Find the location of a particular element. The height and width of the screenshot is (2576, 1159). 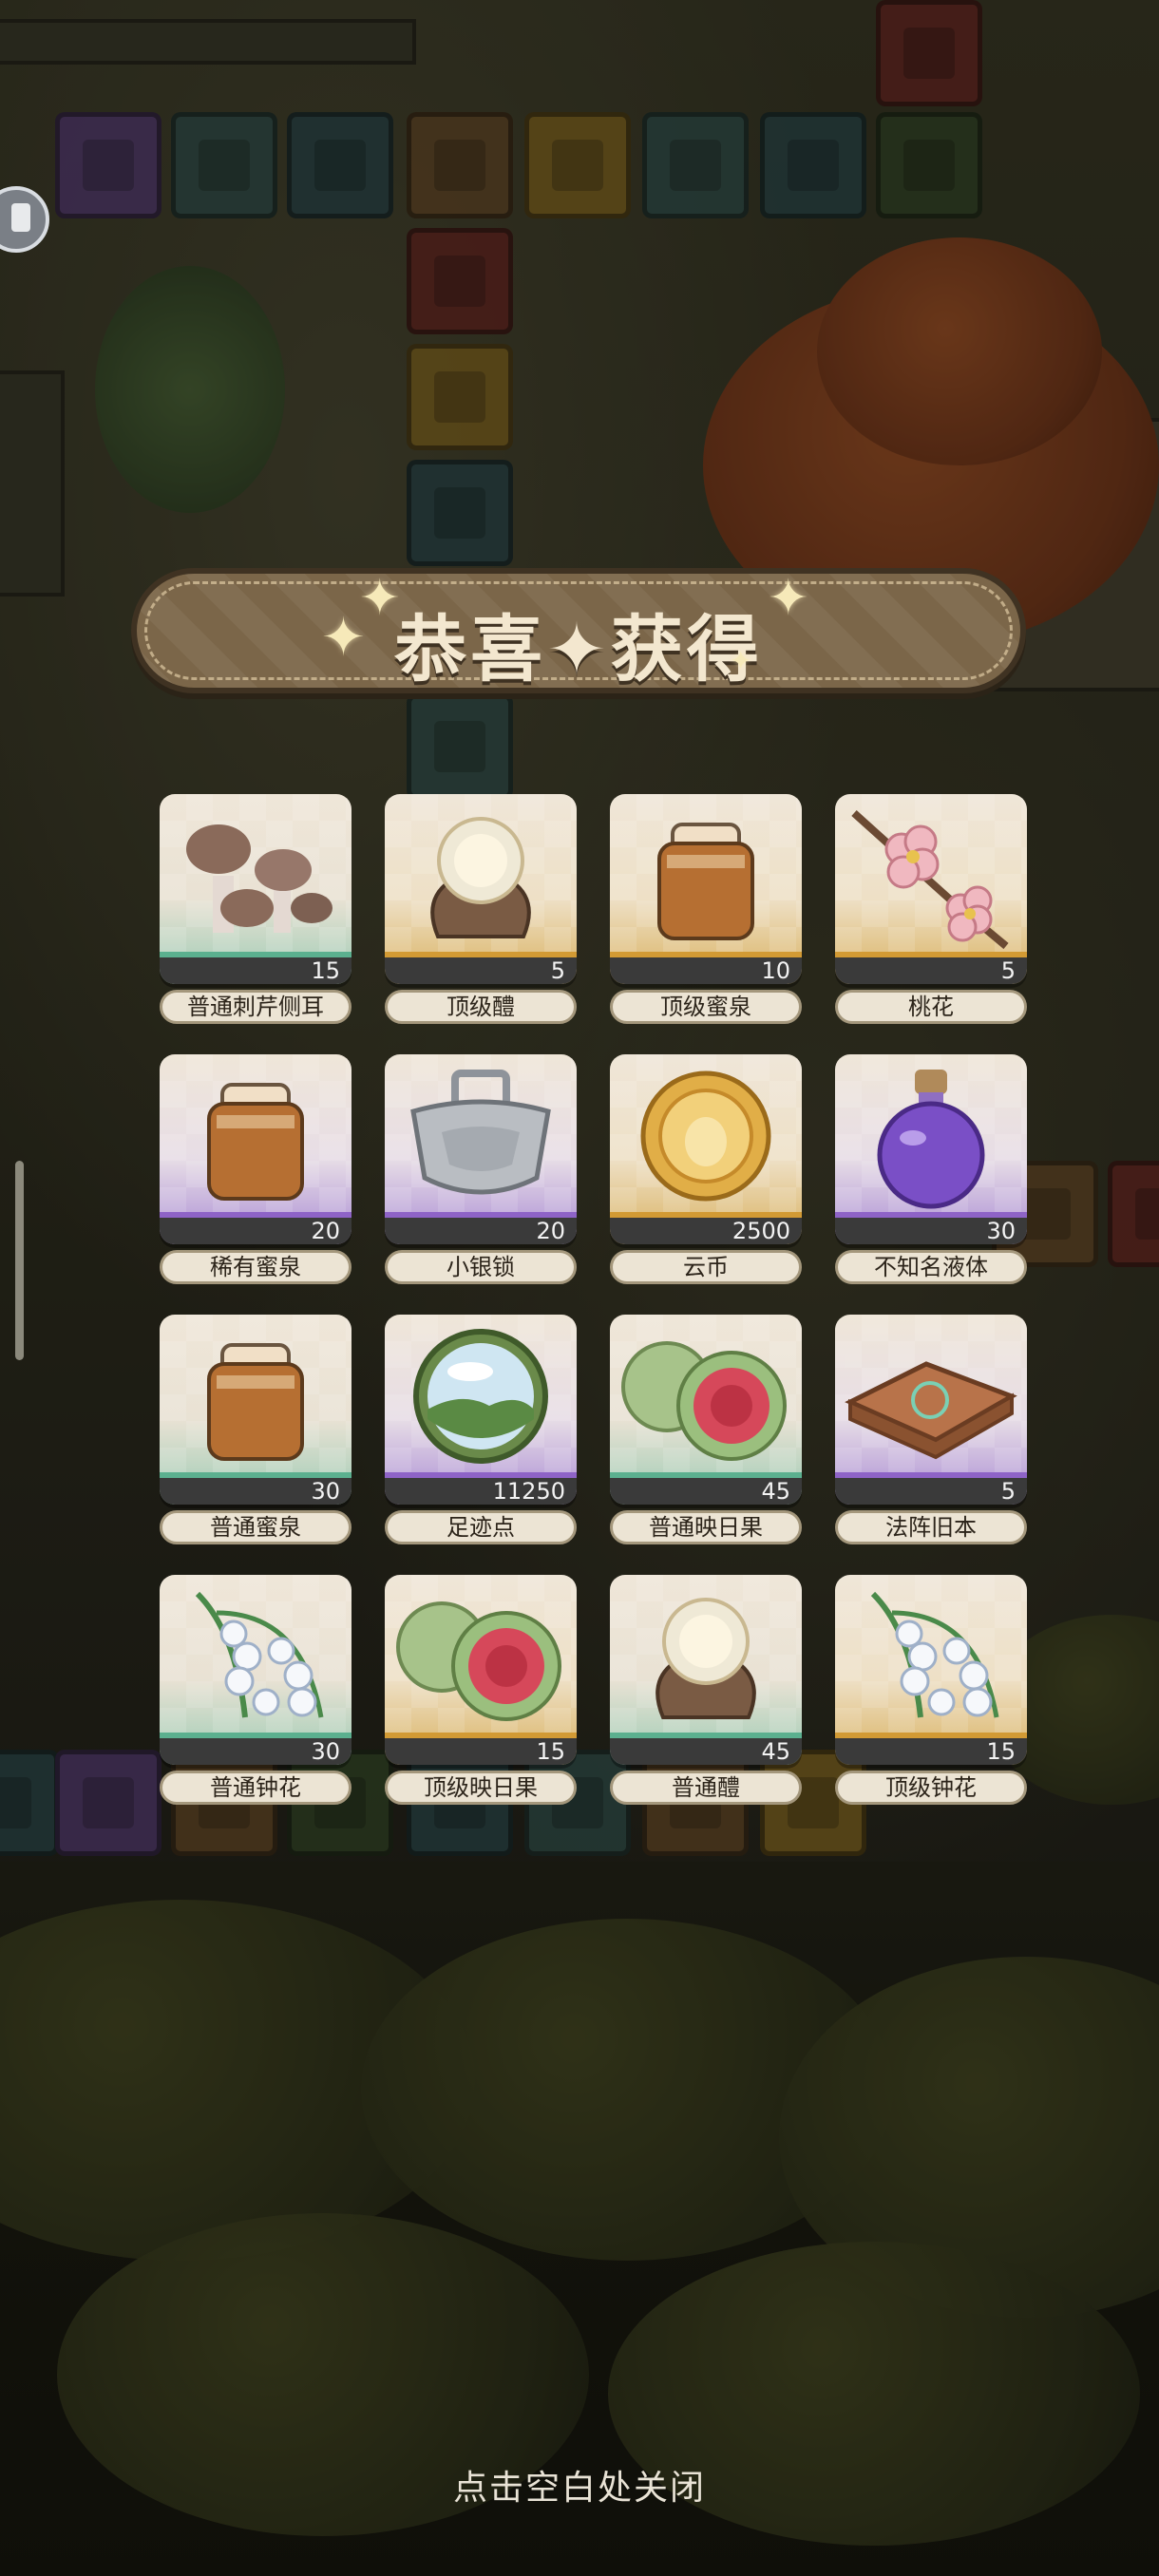

reward-card: 30 不知名液体 is located at coordinates (931, 1169).